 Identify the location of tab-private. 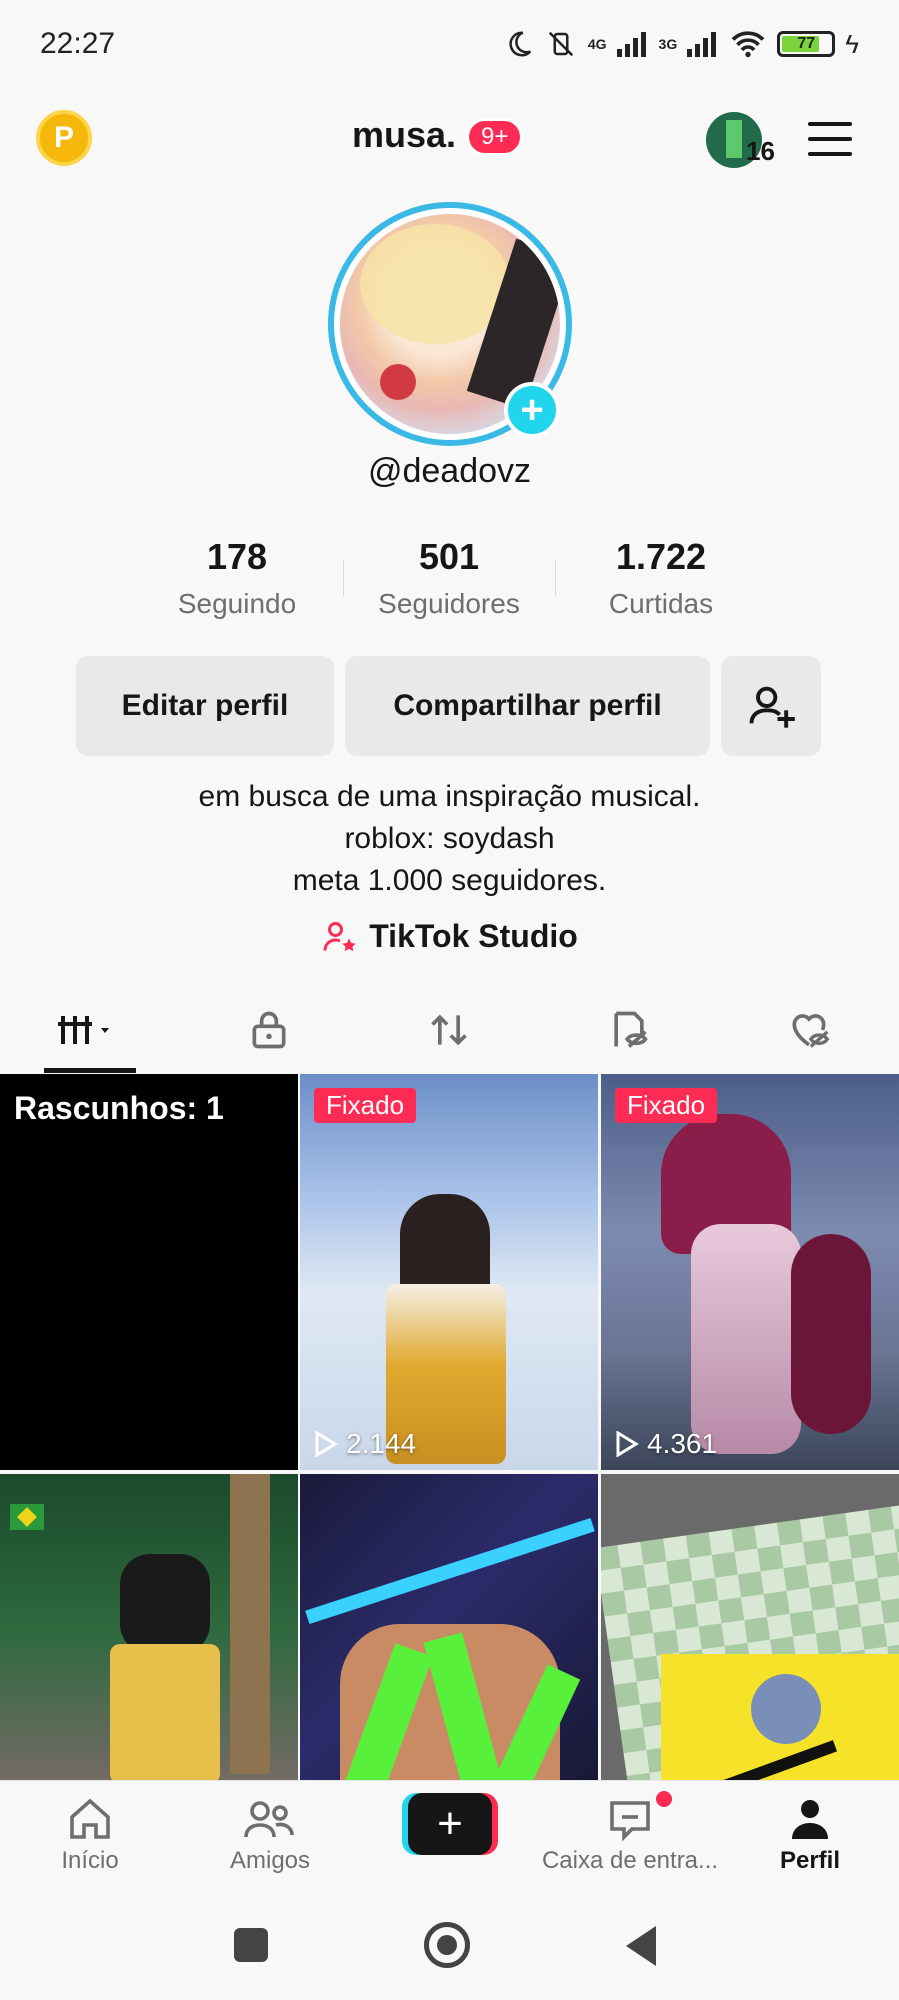
(269, 1030).